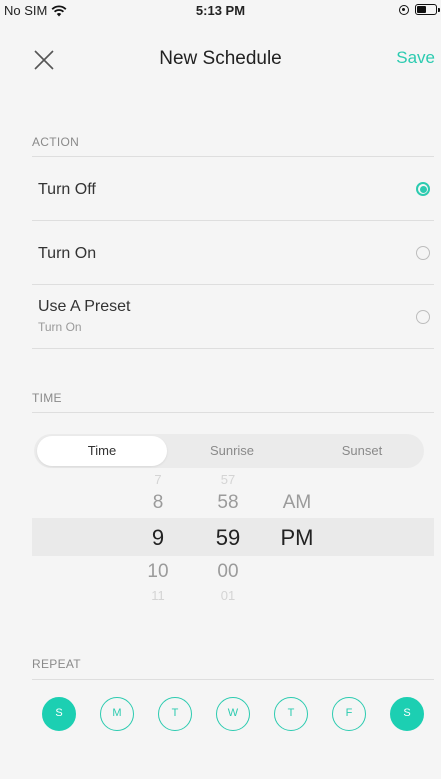 This screenshot has width=441, height=779. I want to click on action-section-label: ACTION, so click(56, 142).